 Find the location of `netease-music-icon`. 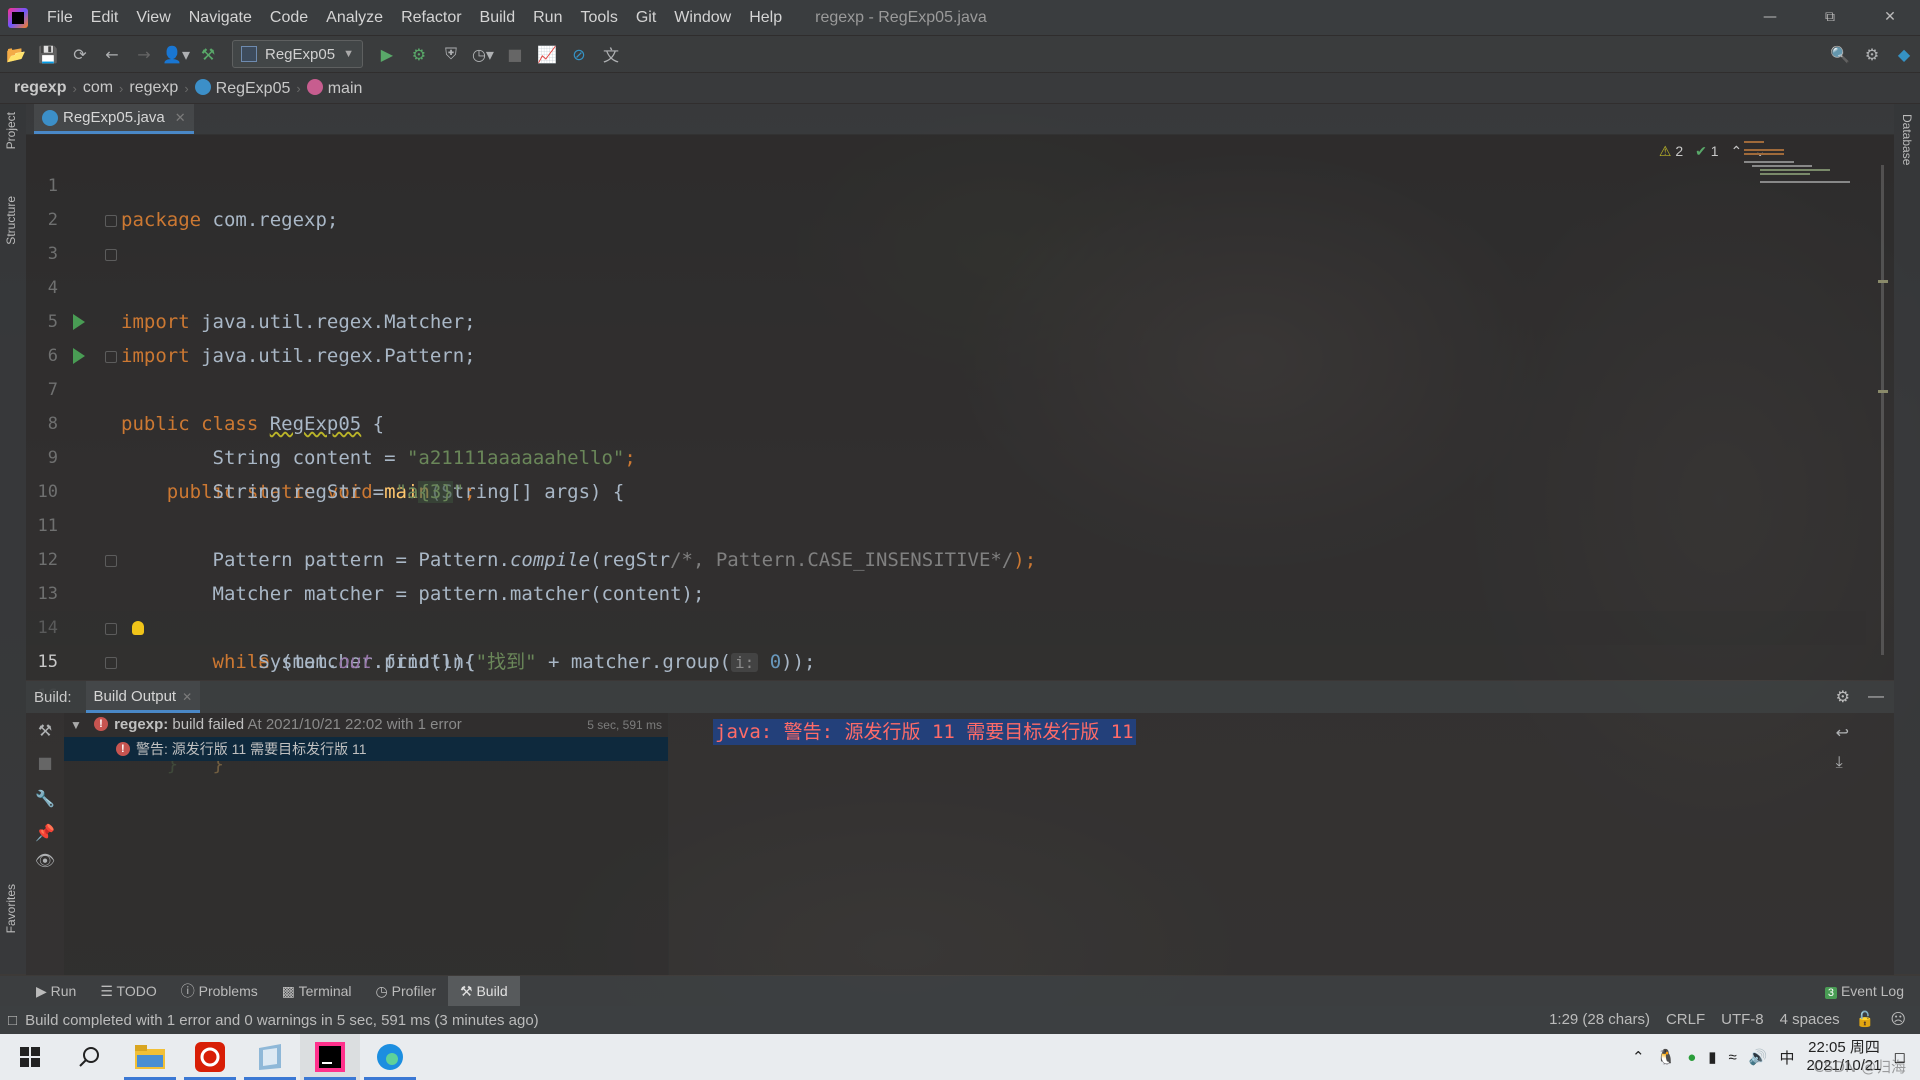

netease-music-icon is located at coordinates (210, 1057).